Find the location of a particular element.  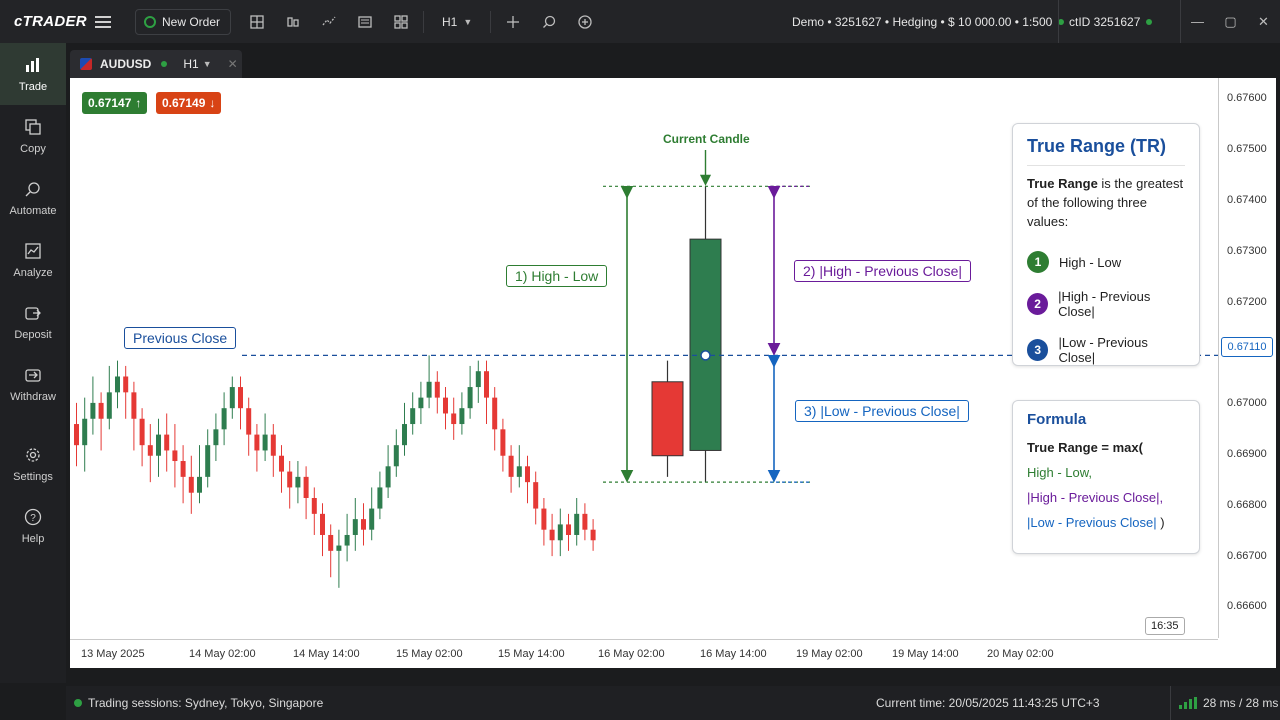

sidebar-item-label: Trade is located at coordinates (33, 87).